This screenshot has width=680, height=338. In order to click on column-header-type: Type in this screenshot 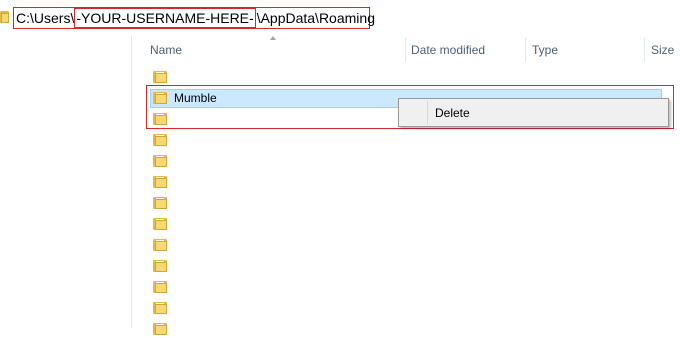, I will do `click(545, 50)`.